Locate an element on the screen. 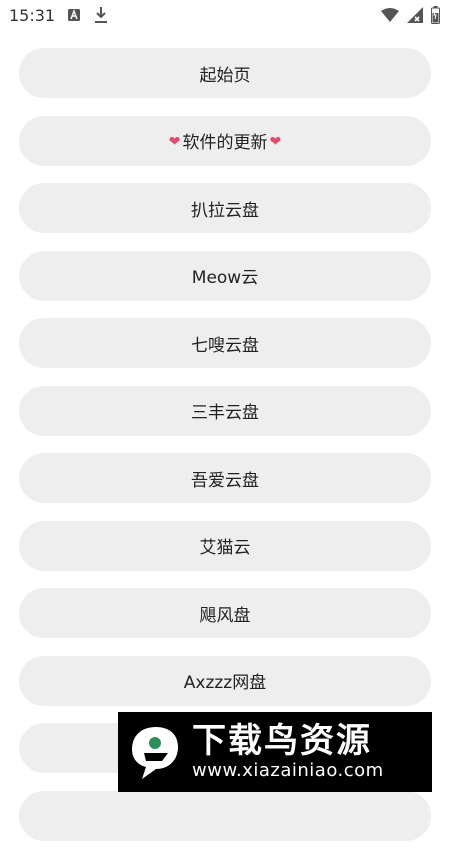 This screenshot has width=450, height=858. watermark-url: www.xiazainiao.com is located at coordinates (288, 770).